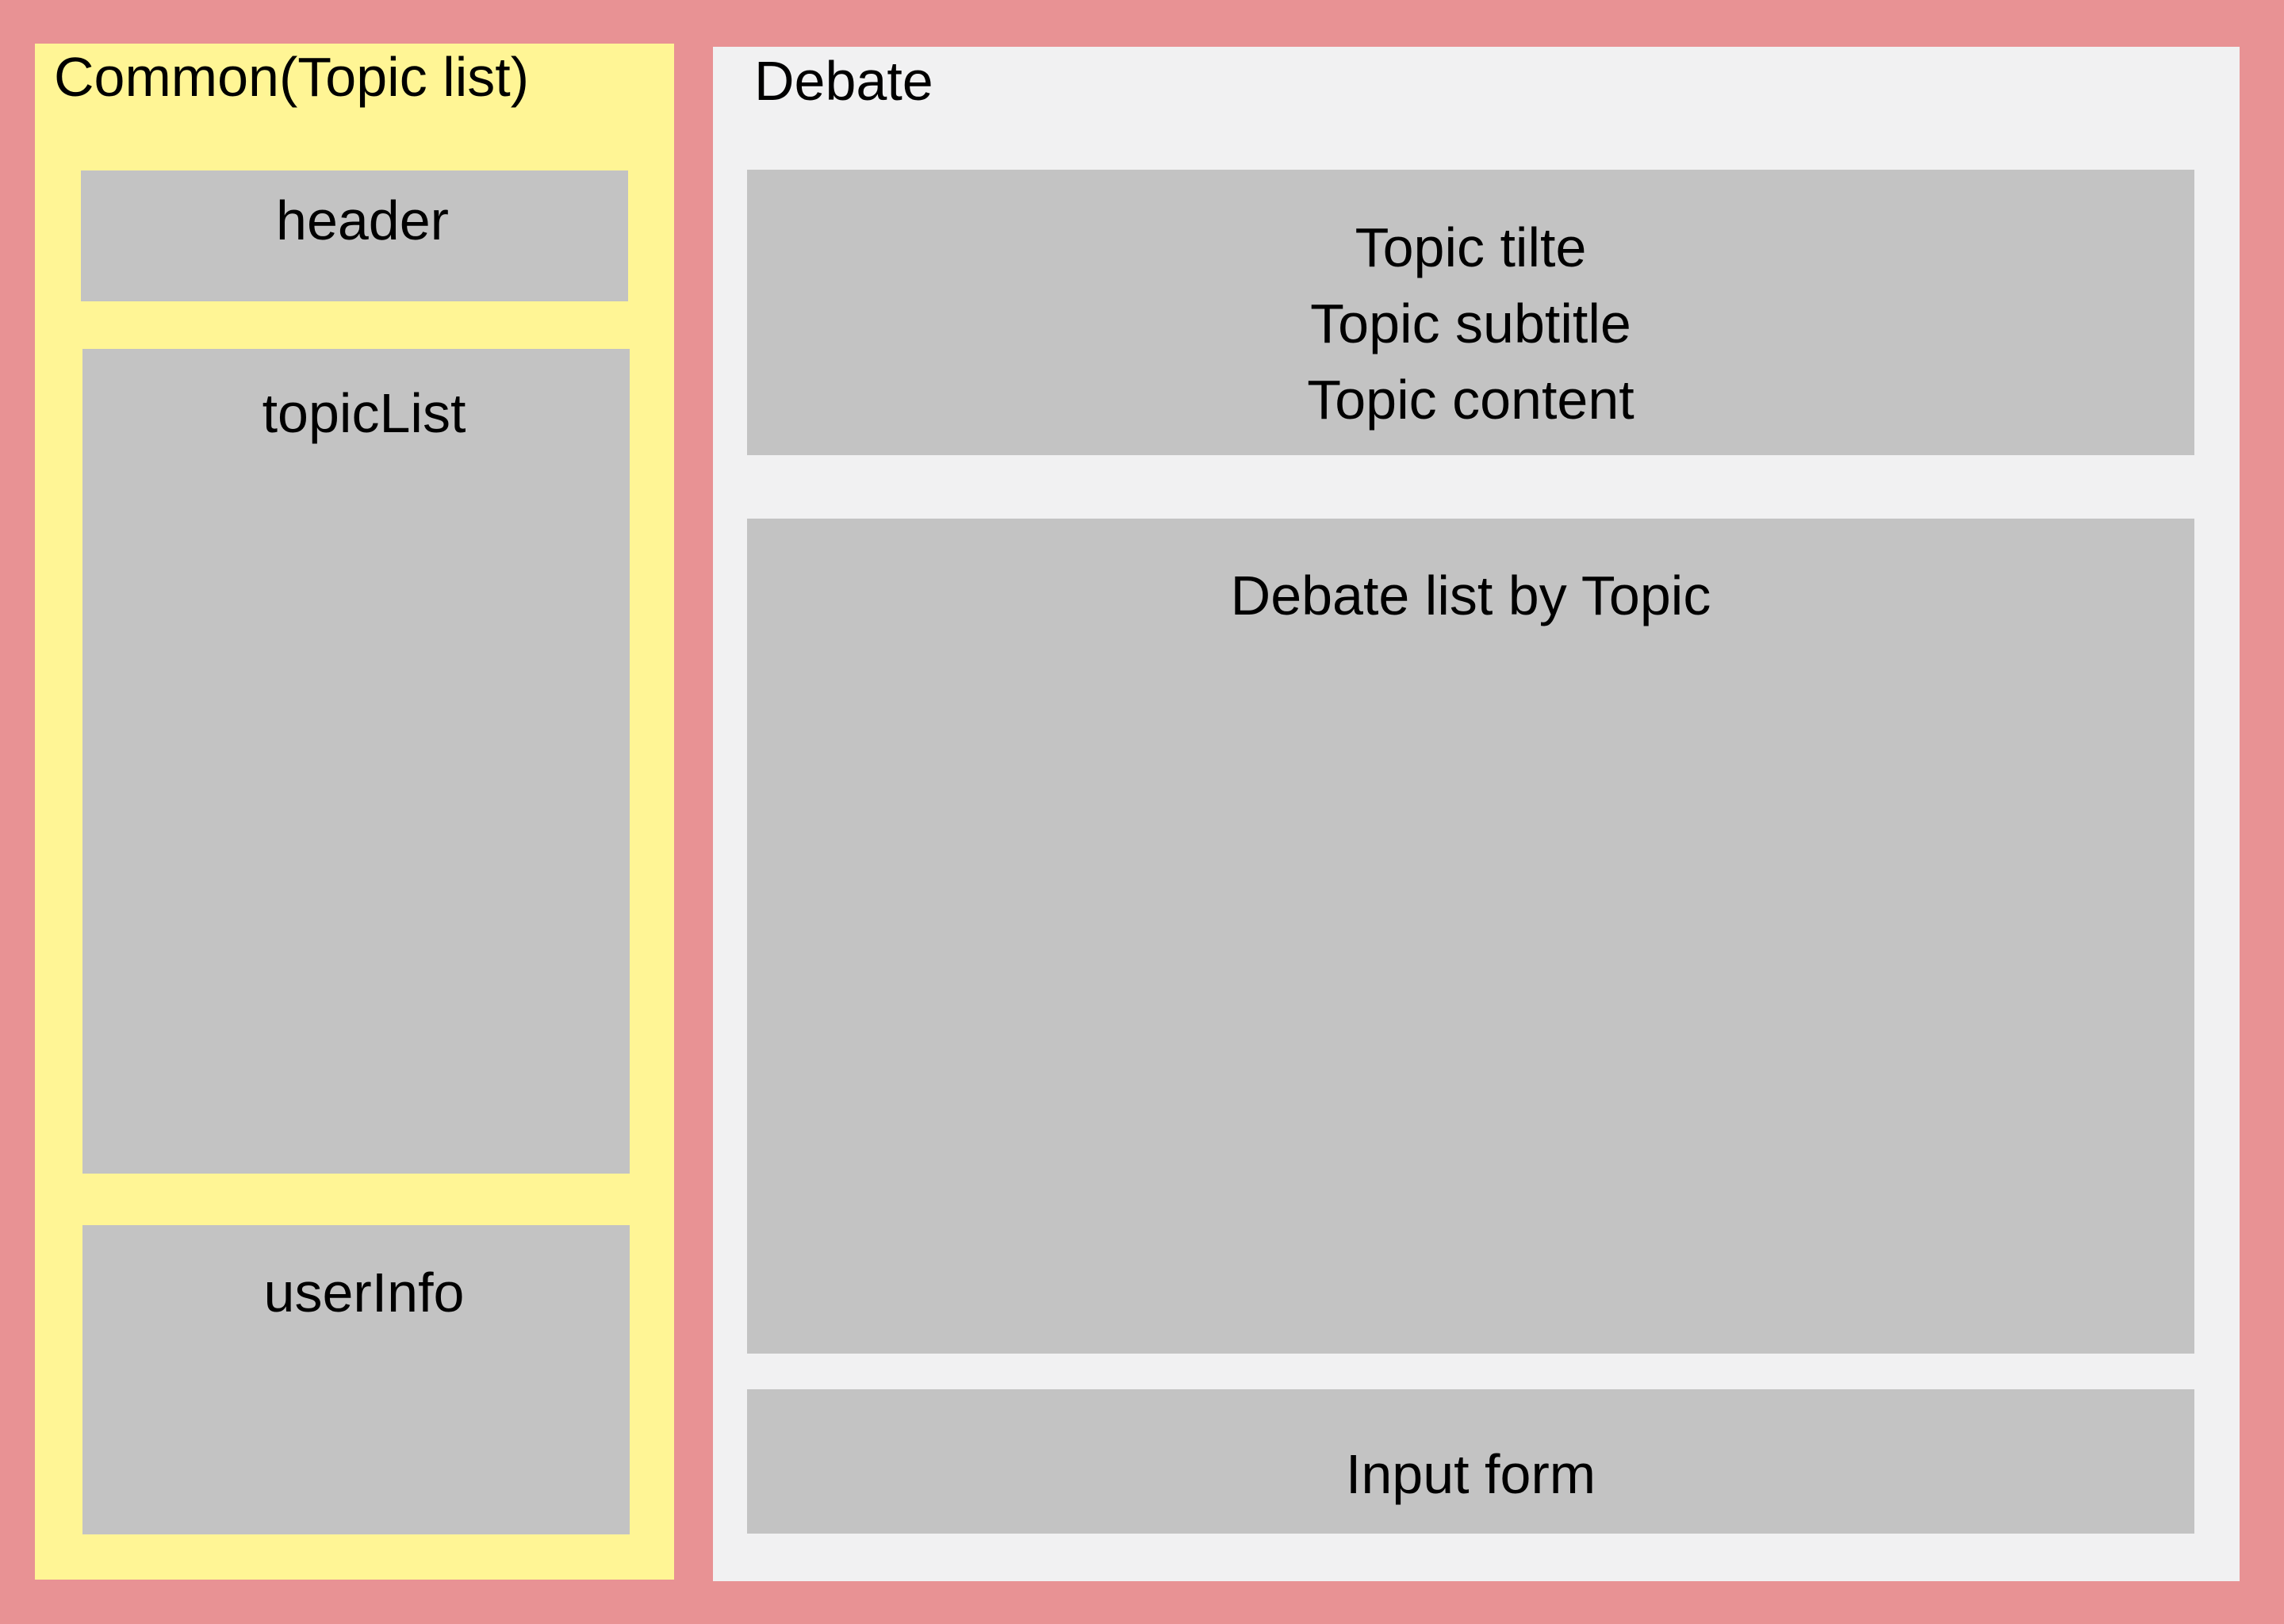 This screenshot has width=2284, height=1624. I want to click on header-block: header, so click(354, 236).